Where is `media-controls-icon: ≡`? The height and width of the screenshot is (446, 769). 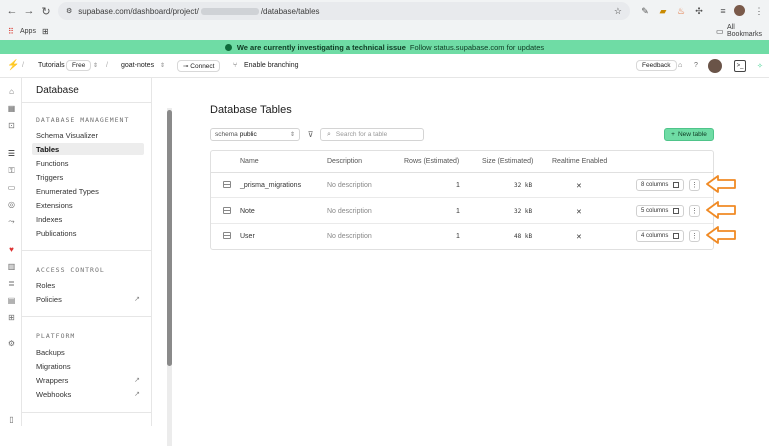
media-controls-icon: ≡ is located at coordinates (723, 11).